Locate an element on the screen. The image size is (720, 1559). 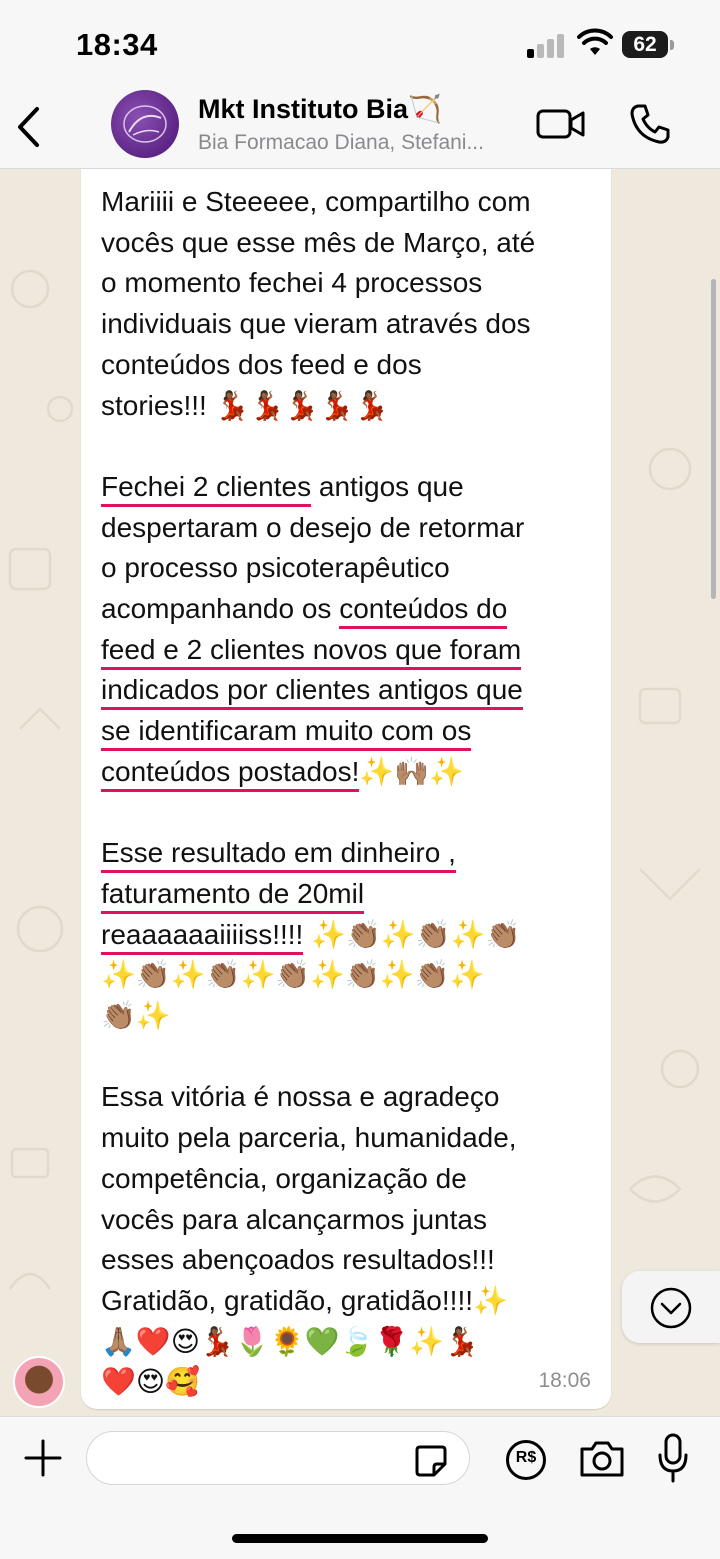
highlighted-text: indicados por clientes antigos que is located at coordinates (312, 692).